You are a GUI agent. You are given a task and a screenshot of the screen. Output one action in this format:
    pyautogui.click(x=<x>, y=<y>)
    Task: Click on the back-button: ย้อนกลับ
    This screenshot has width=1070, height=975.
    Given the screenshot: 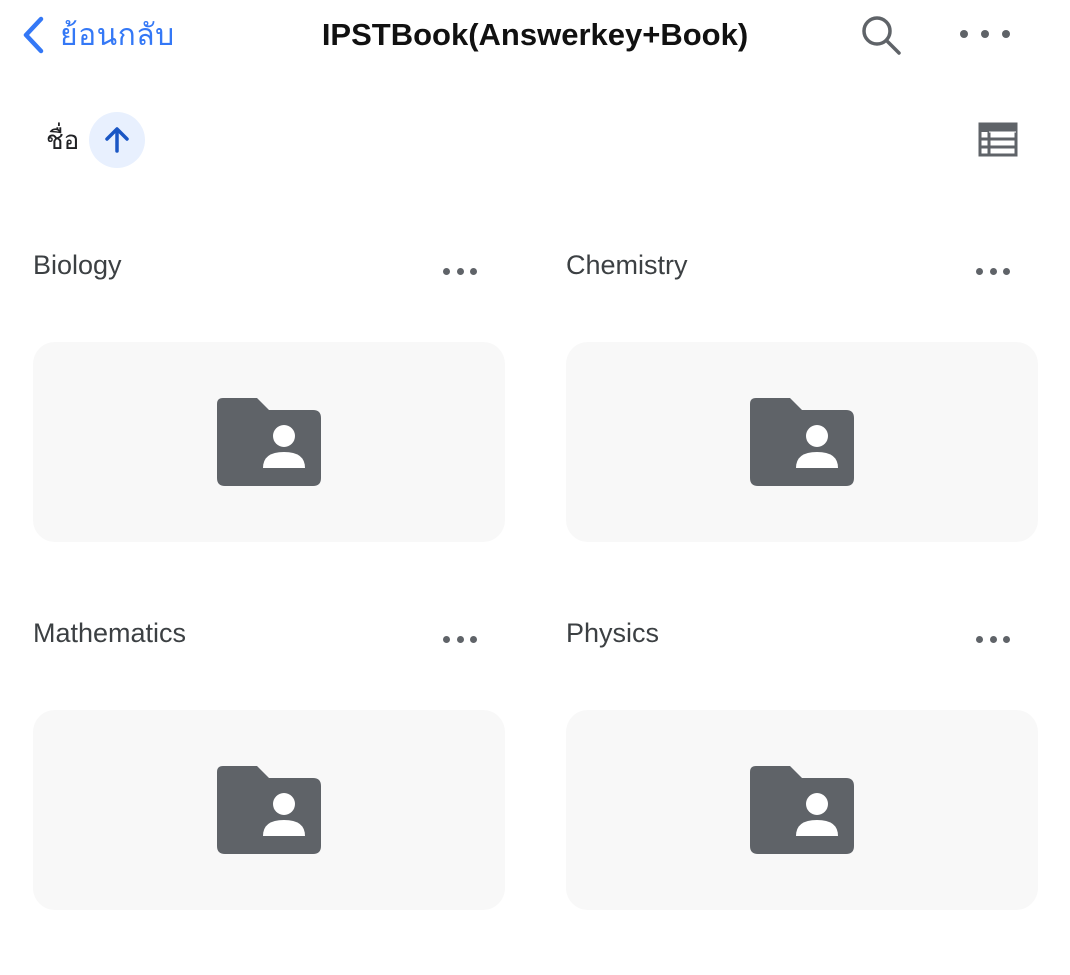 What is the action you would take?
    pyautogui.click(x=98, y=35)
    